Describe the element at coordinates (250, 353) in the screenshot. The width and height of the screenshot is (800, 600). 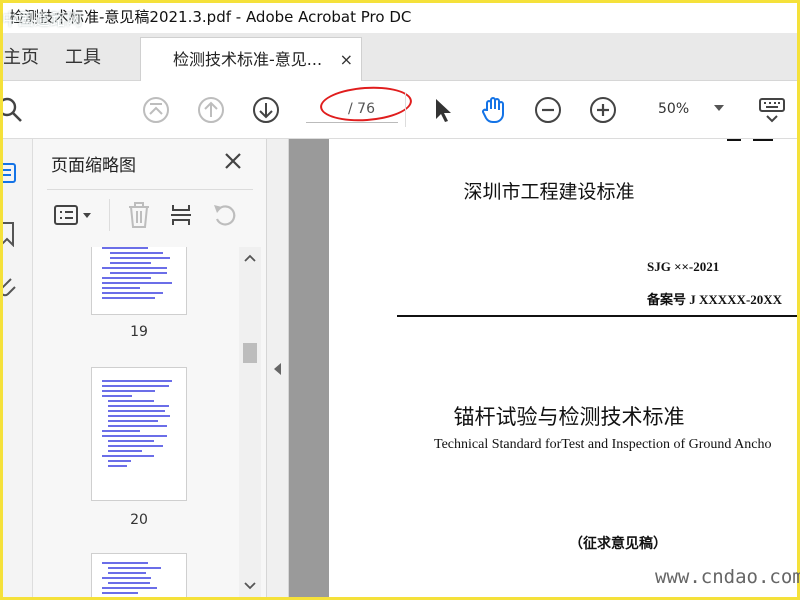
I see `scrollbar-thumb` at that location.